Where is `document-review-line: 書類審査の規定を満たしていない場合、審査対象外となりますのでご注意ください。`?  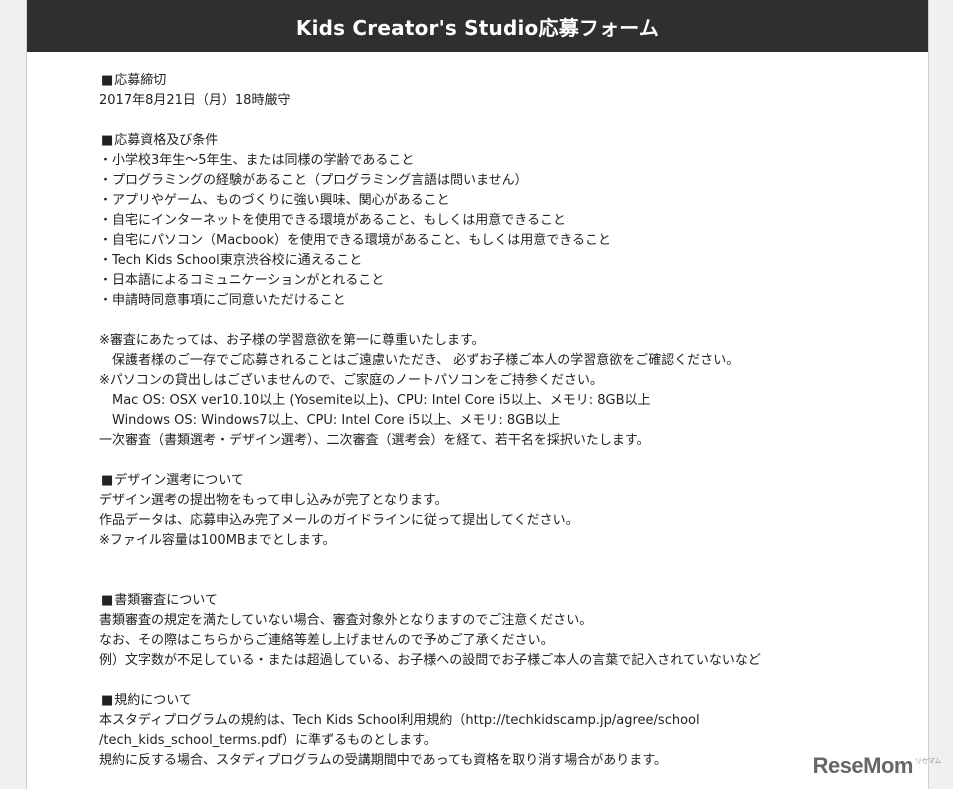 document-review-line: 書類審査の規定を満たしていない場合、審査対象外となりますのでご注意ください。 is located at coordinates (346, 620).